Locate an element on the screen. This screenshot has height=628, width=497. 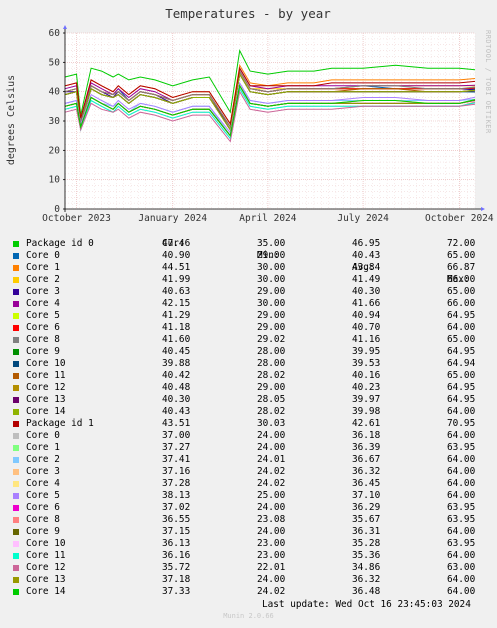
legend-max-value: 66.00 is located at coordinates (461, 303).